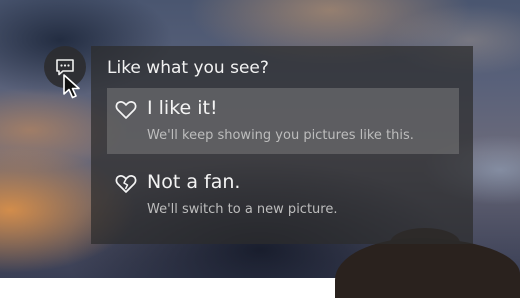 The height and width of the screenshot is (298, 520). What do you see at coordinates (194, 182) in the screenshot?
I see `option-label: Not a fan.` at bounding box center [194, 182].